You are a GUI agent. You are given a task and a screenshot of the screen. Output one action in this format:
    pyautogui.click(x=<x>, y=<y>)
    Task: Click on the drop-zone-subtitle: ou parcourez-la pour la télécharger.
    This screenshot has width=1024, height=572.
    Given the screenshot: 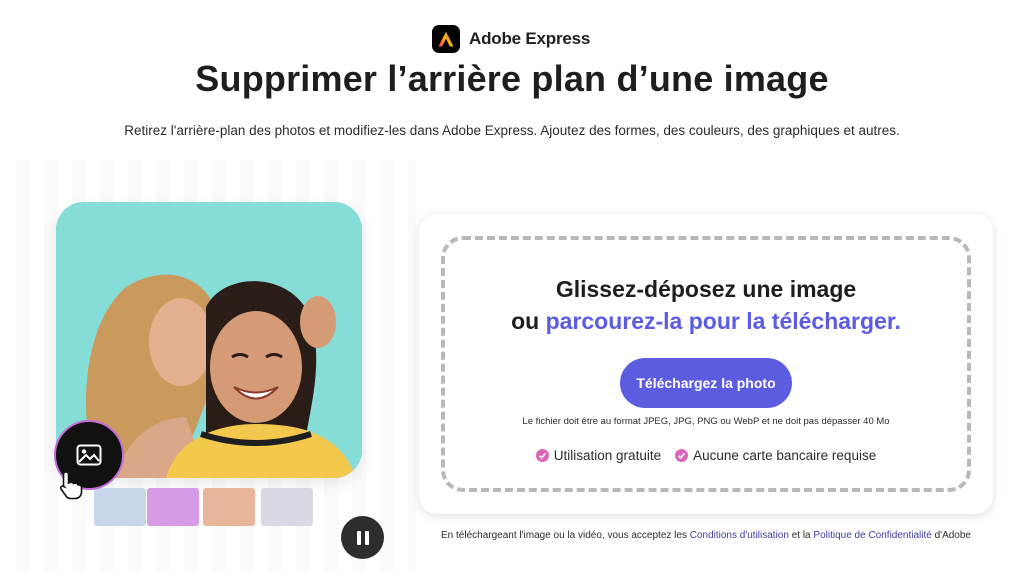 What is the action you would take?
    pyautogui.click(x=706, y=321)
    